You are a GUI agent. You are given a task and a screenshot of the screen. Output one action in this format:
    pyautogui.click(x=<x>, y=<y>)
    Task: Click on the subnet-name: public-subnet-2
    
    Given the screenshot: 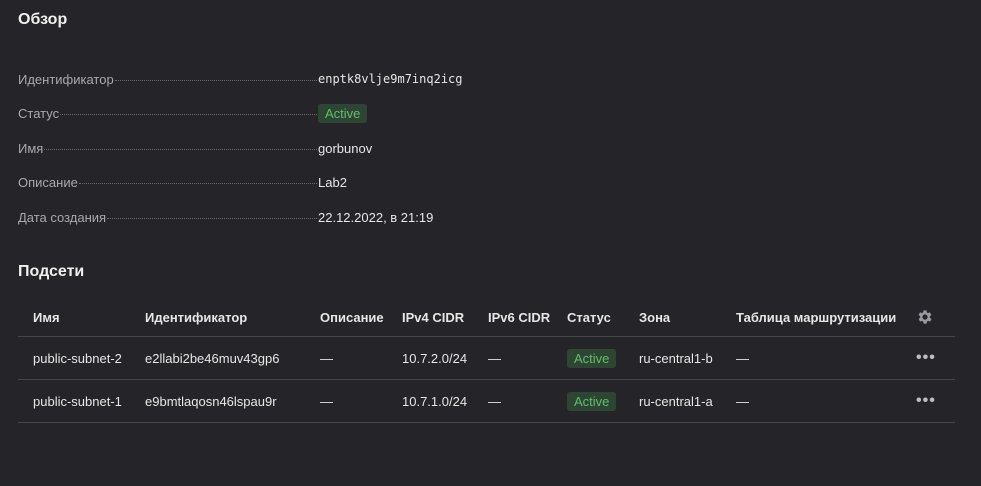 What is the action you would take?
    pyautogui.click(x=77, y=358)
    